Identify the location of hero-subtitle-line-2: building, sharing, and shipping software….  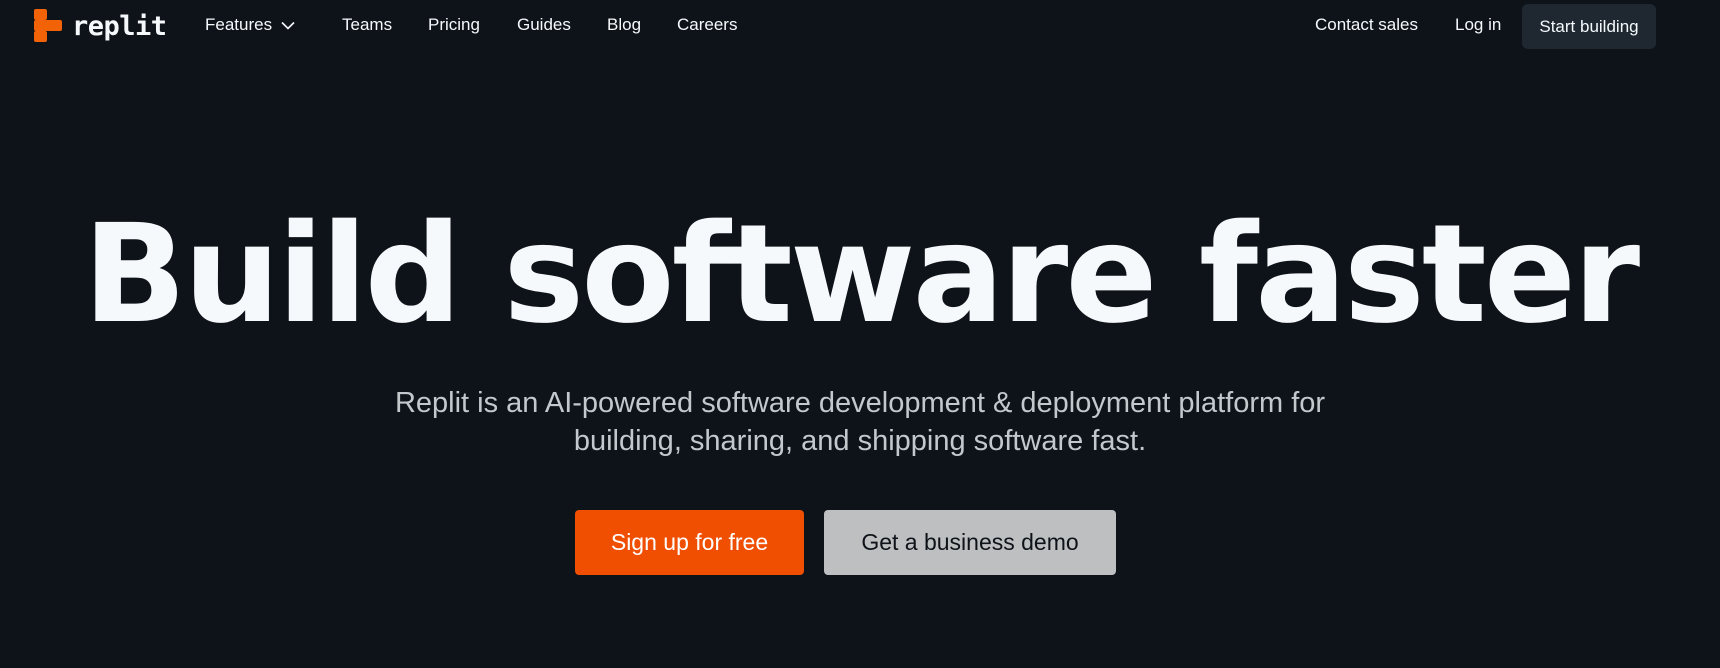
(860, 441).